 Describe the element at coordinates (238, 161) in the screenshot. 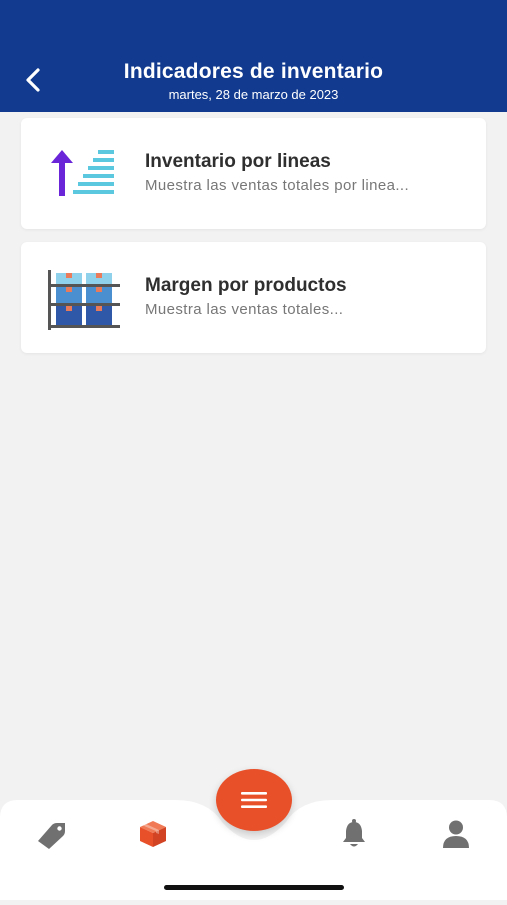

I see `card-title: Inventario por lineas` at that location.